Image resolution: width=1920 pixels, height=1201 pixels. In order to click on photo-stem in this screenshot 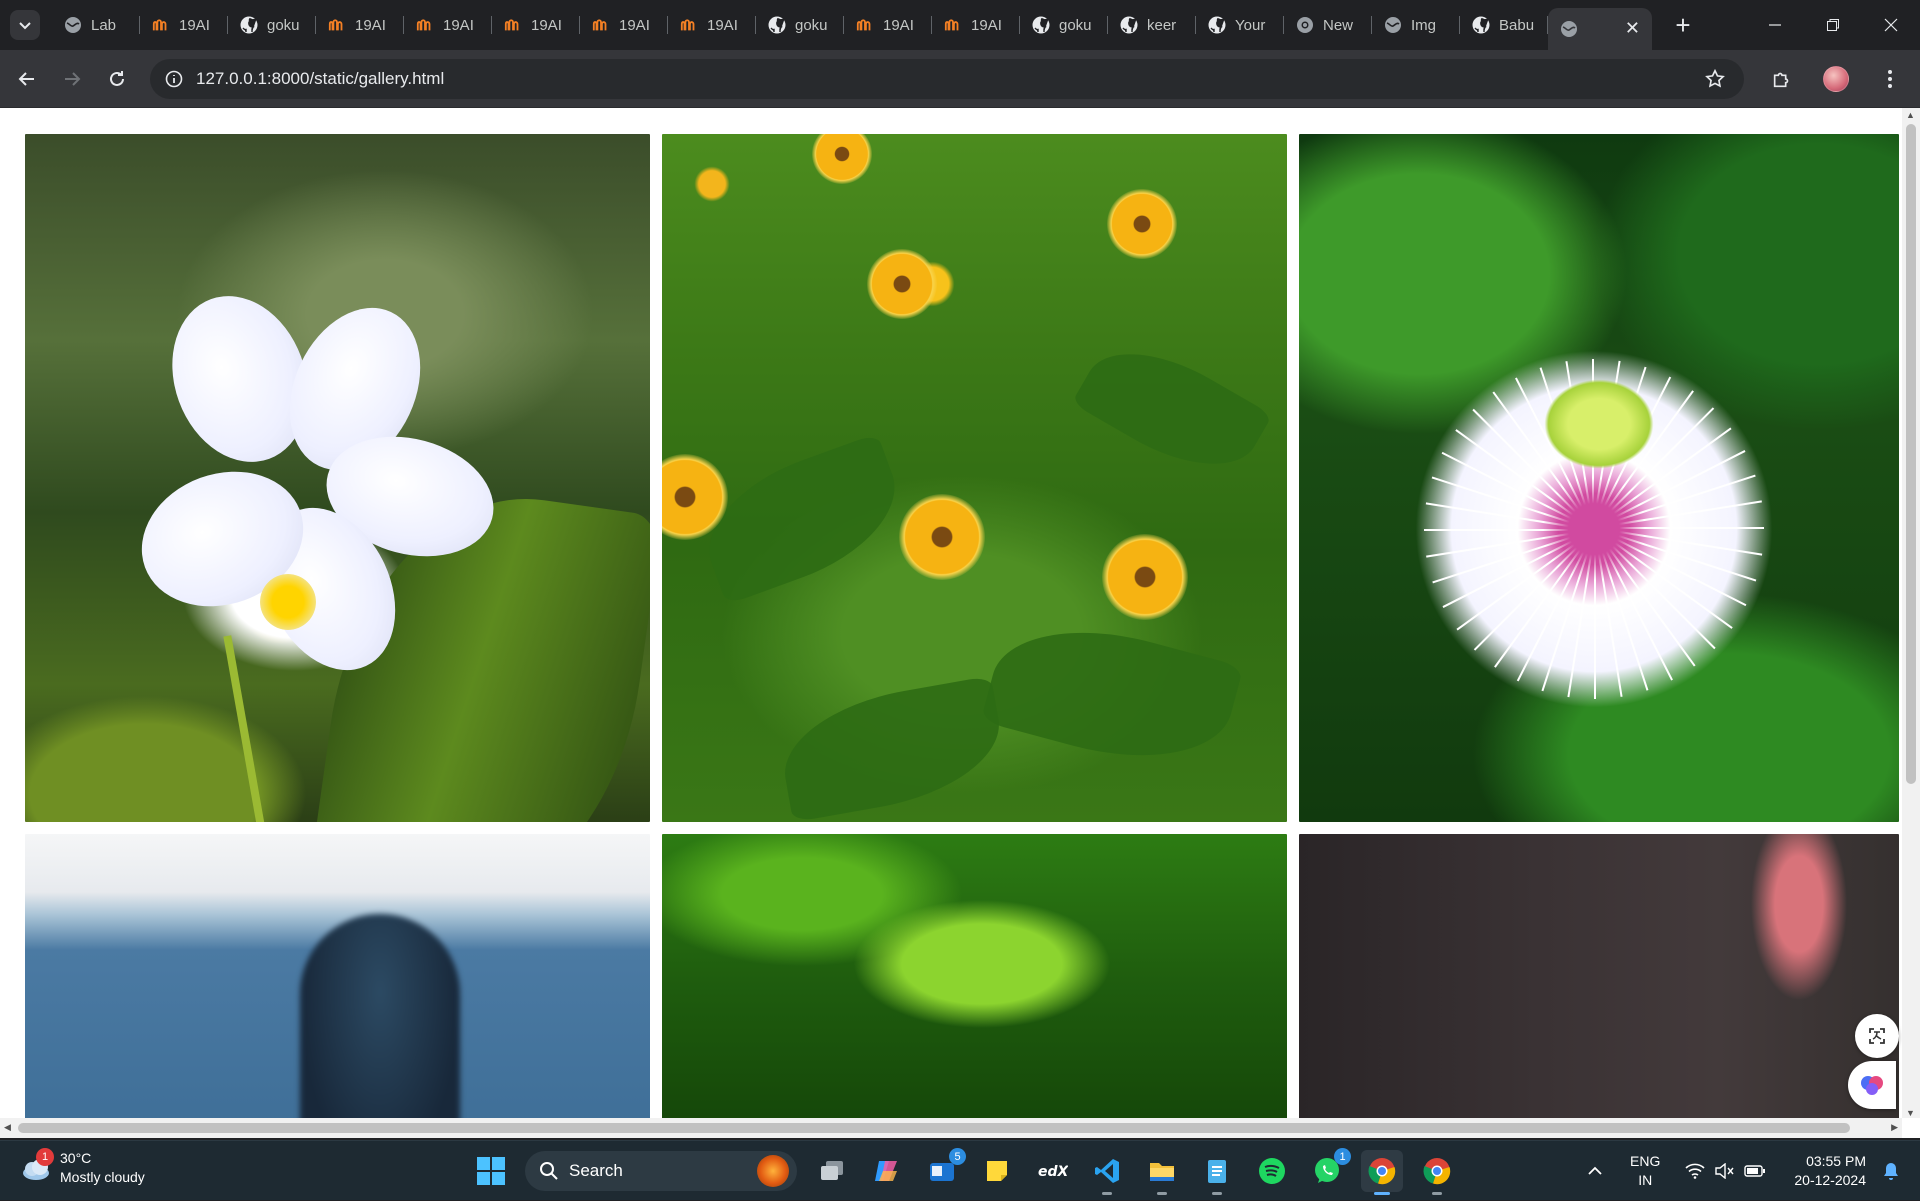, I will do `click(249, 728)`.